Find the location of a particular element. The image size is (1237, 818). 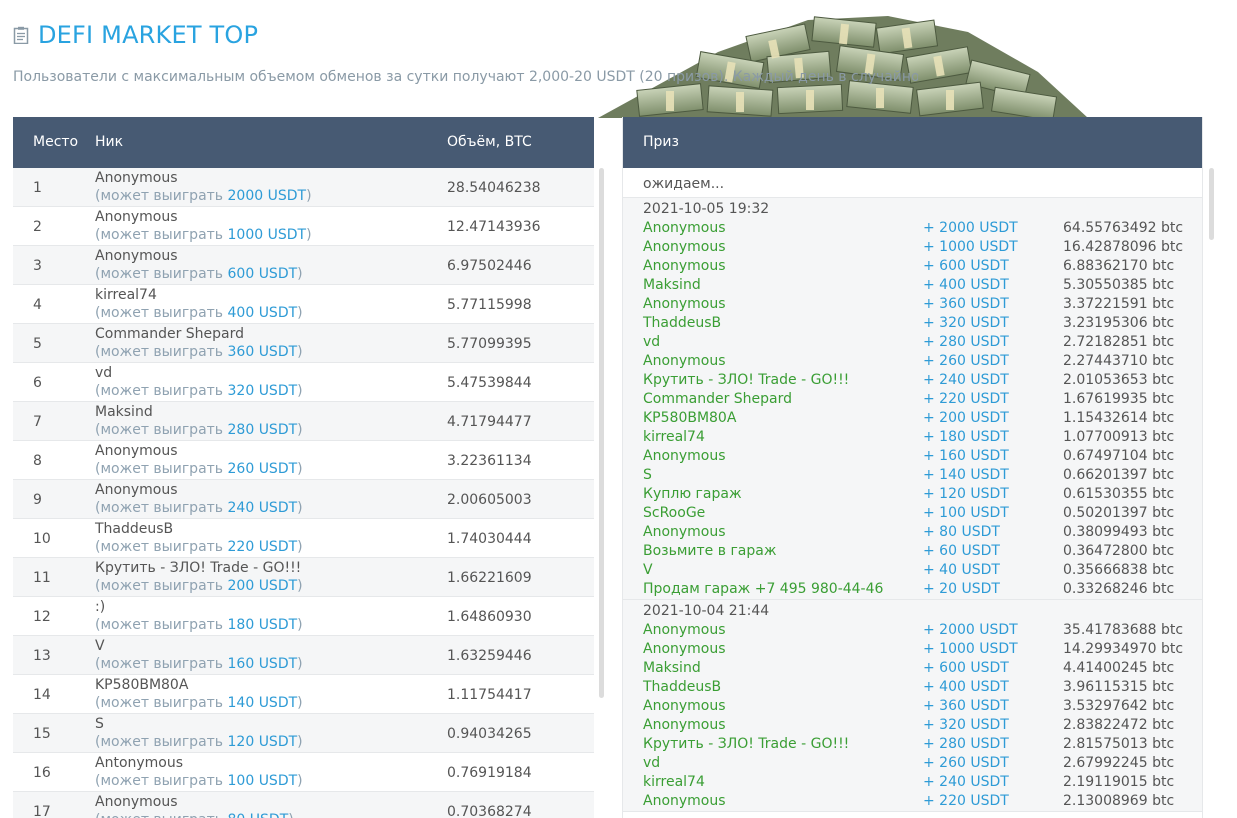

can-win-amount: 120 USDT is located at coordinates (262, 742).